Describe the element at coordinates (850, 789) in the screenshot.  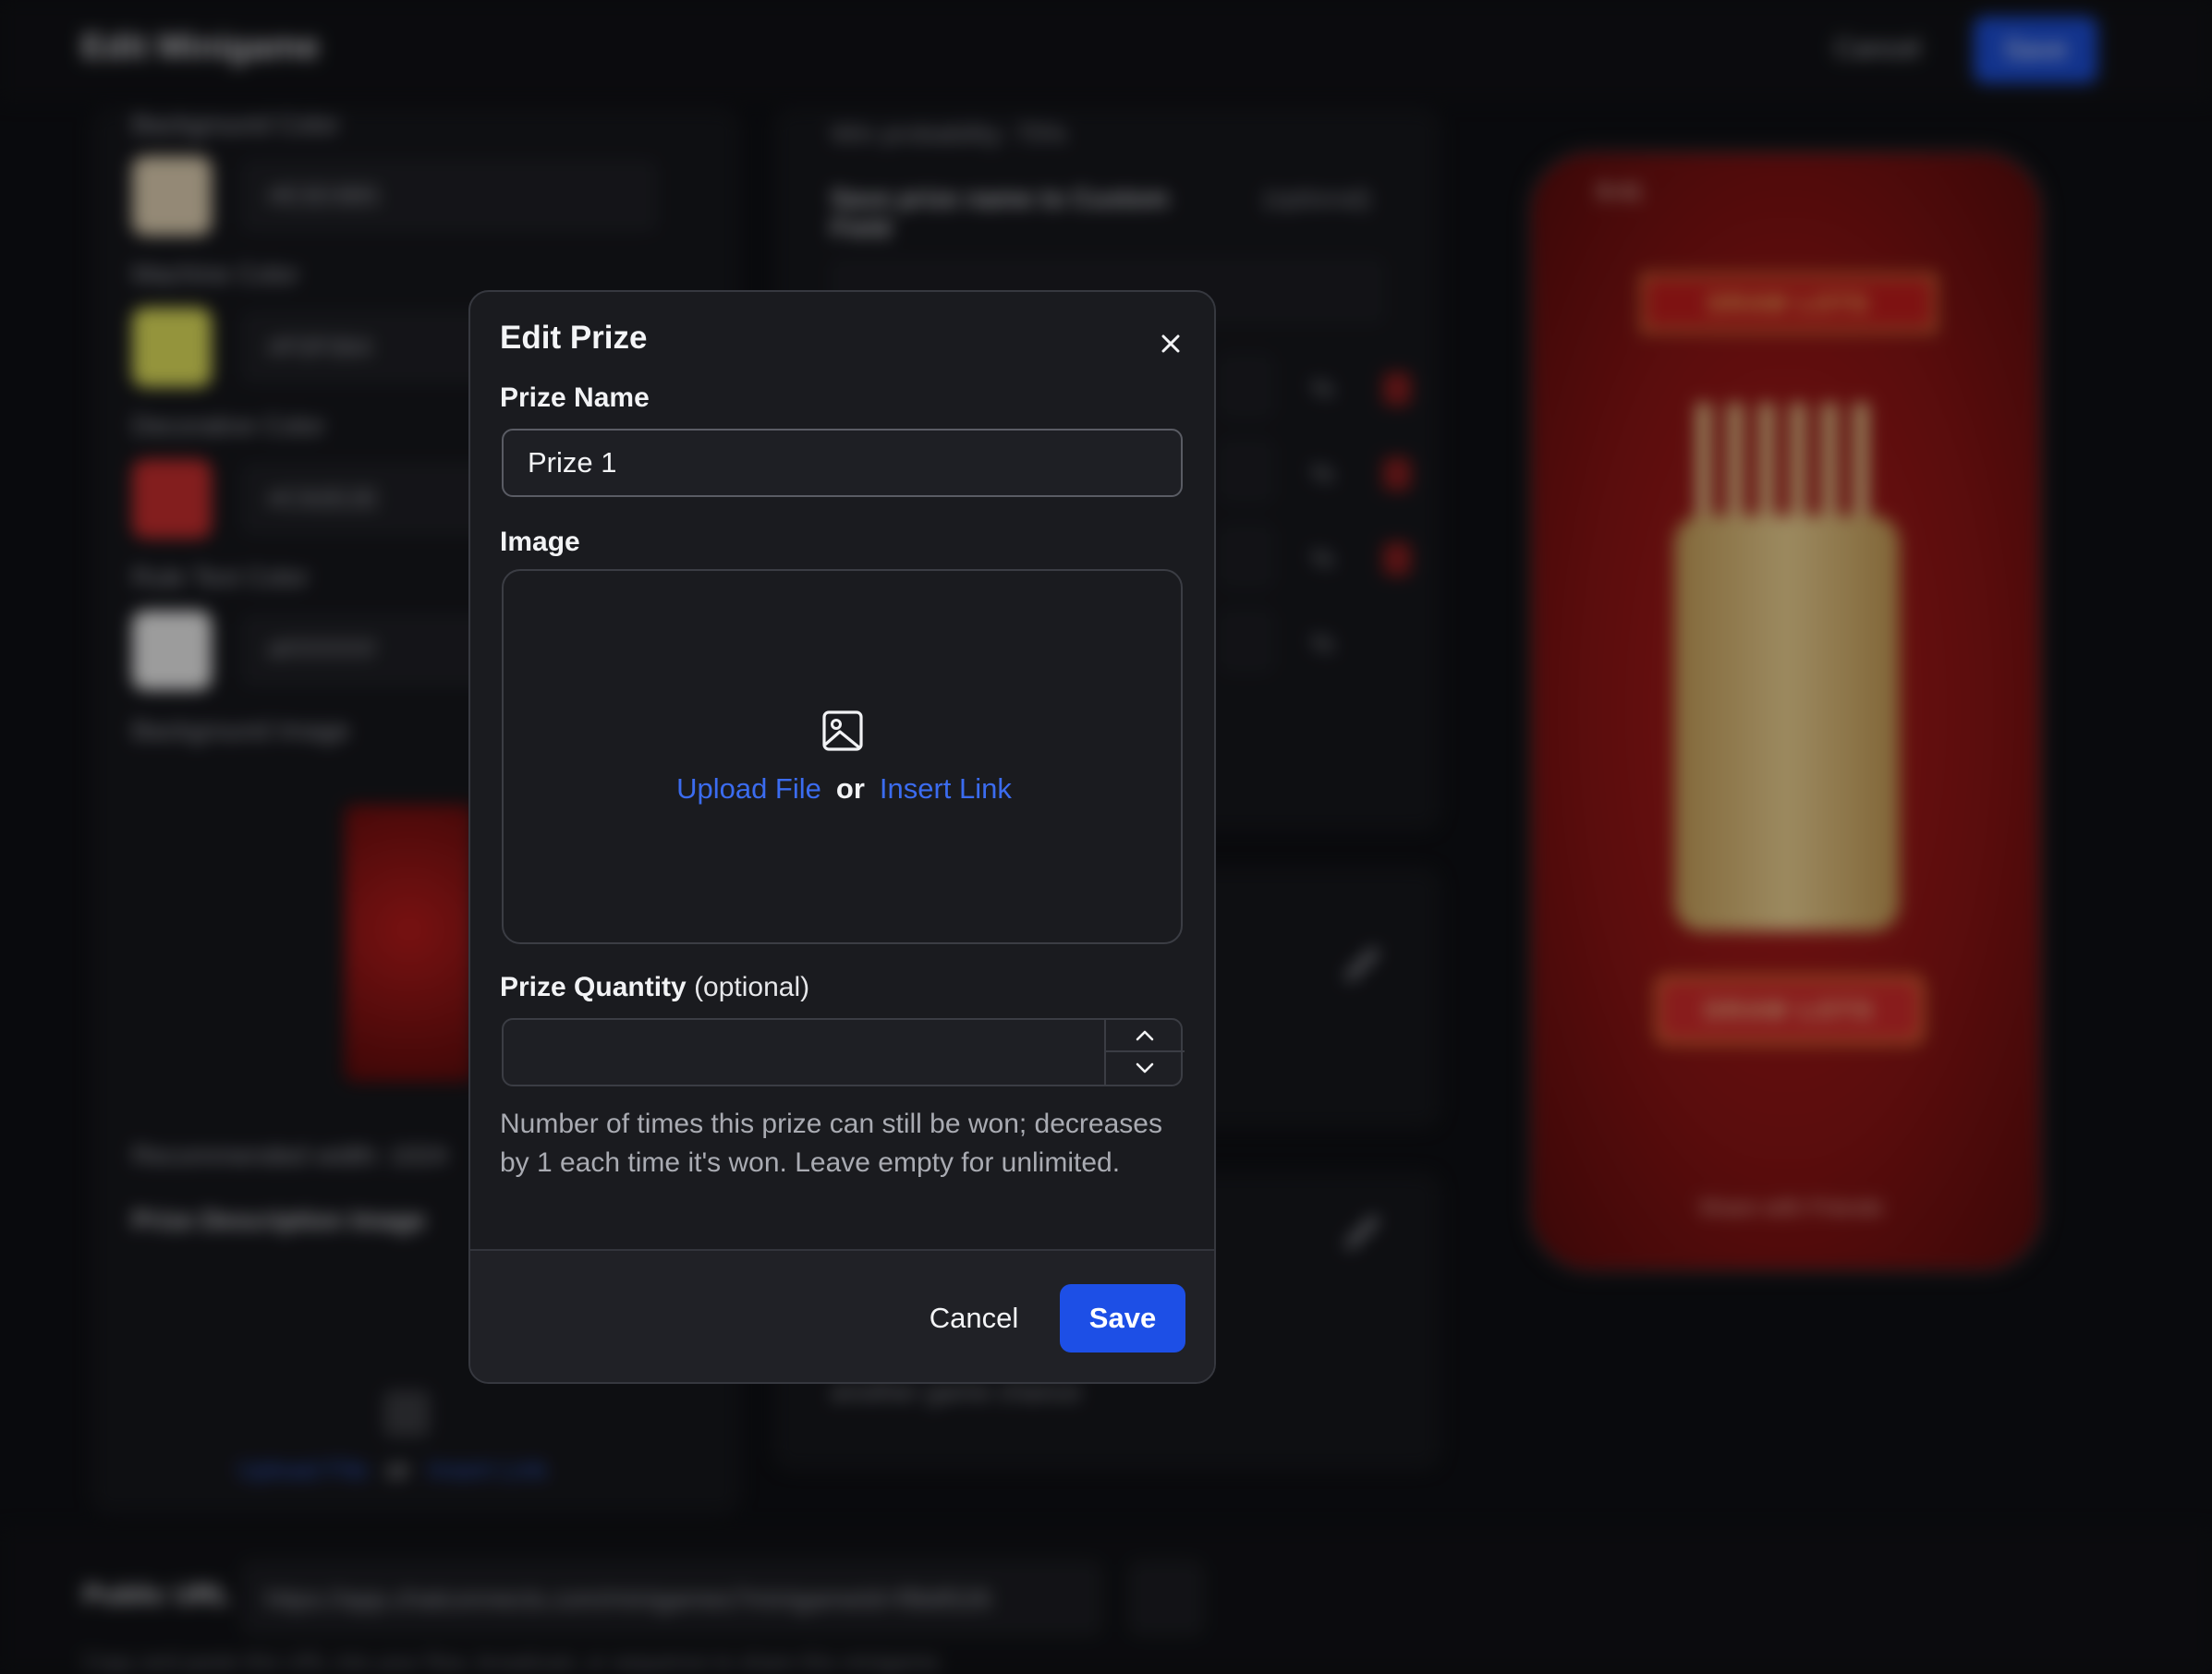
I see `or-text: or` at that location.